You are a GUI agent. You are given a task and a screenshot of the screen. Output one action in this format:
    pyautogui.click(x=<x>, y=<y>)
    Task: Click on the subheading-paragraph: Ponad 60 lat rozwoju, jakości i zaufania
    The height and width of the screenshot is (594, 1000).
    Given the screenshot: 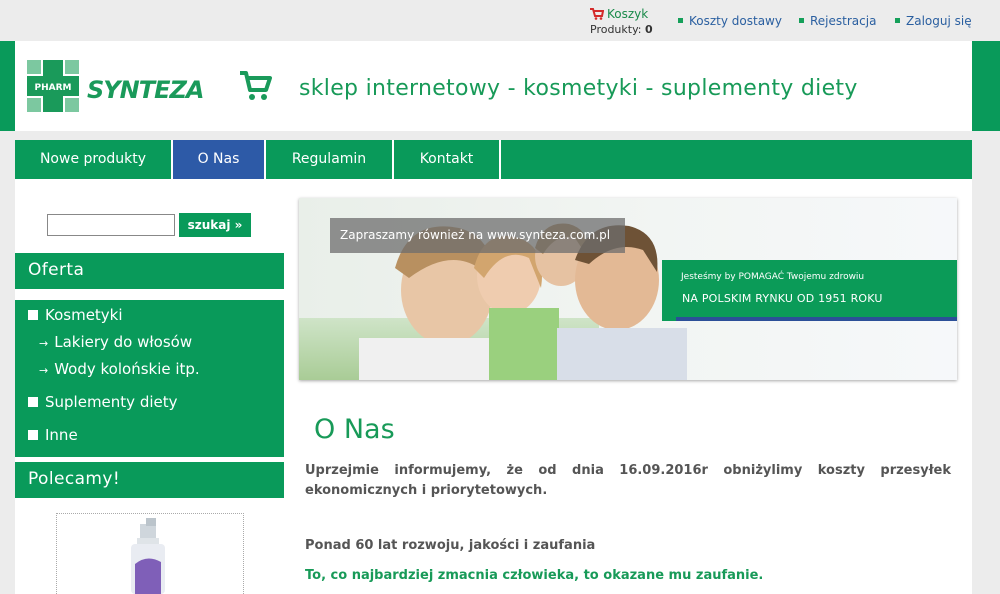 What is the action you would take?
    pyautogui.click(x=450, y=545)
    